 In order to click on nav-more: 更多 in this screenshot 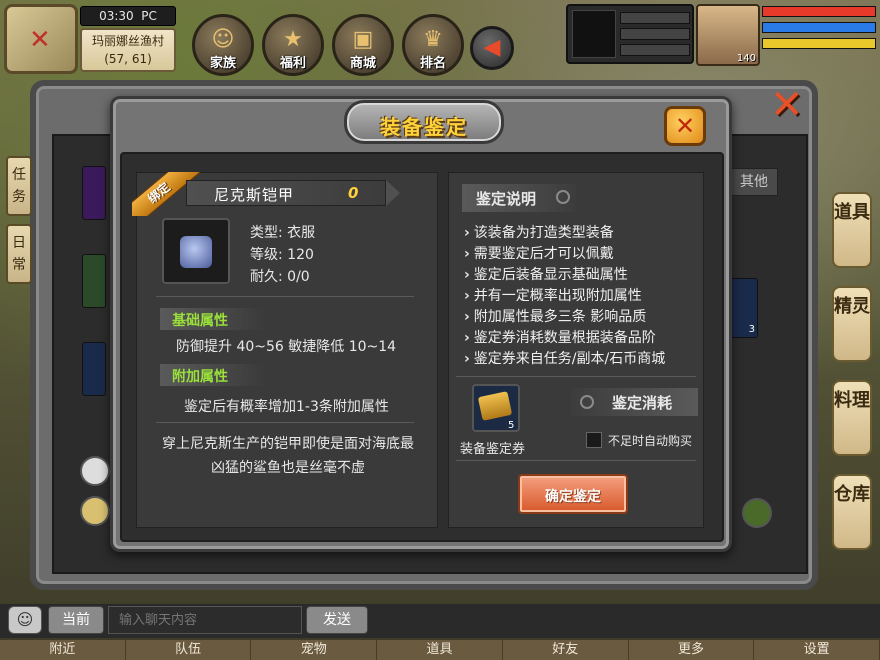, I will do `click(692, 650)`.